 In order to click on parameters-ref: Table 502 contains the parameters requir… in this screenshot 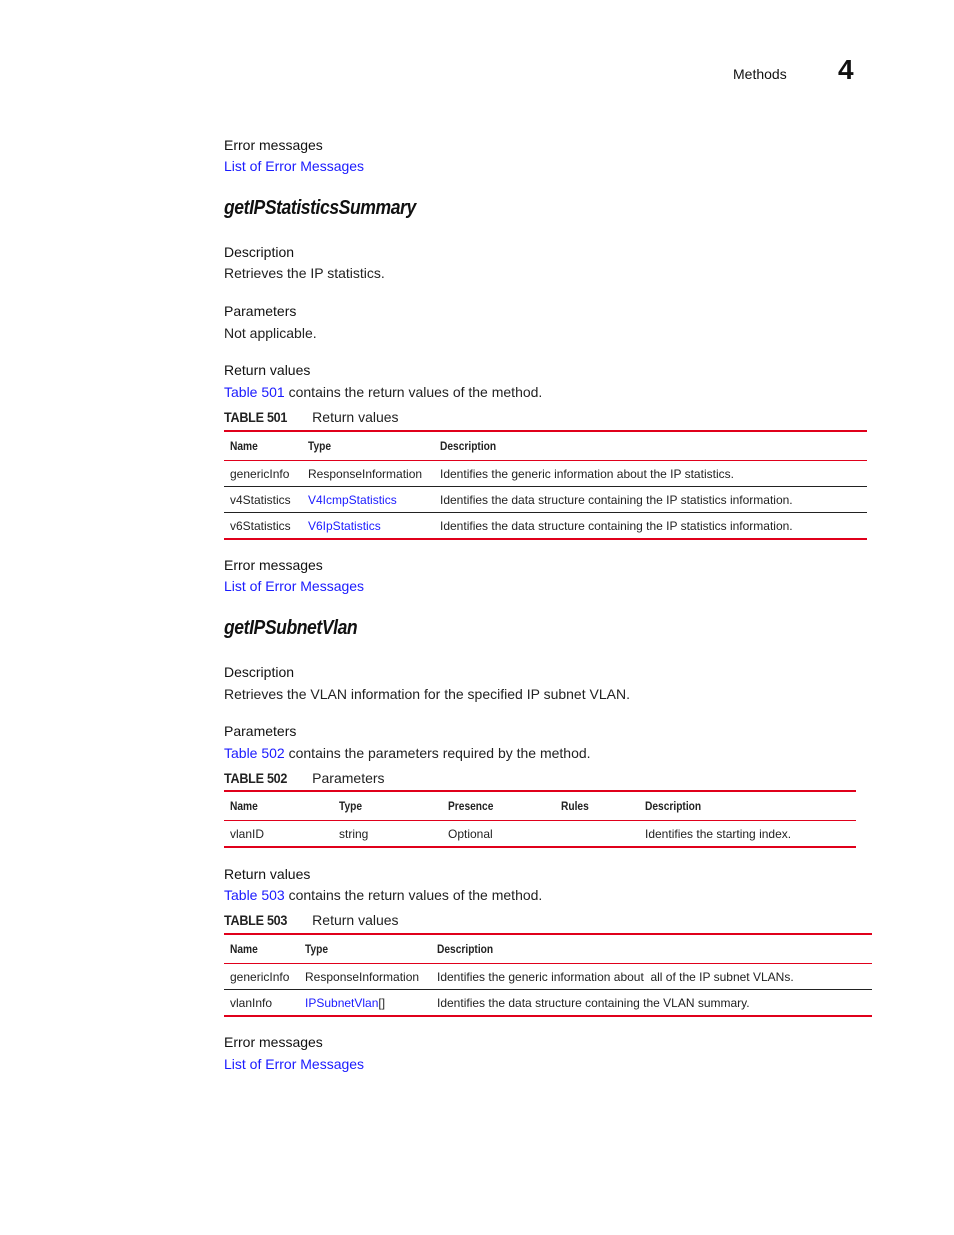, I will do `click(407, 753)`.